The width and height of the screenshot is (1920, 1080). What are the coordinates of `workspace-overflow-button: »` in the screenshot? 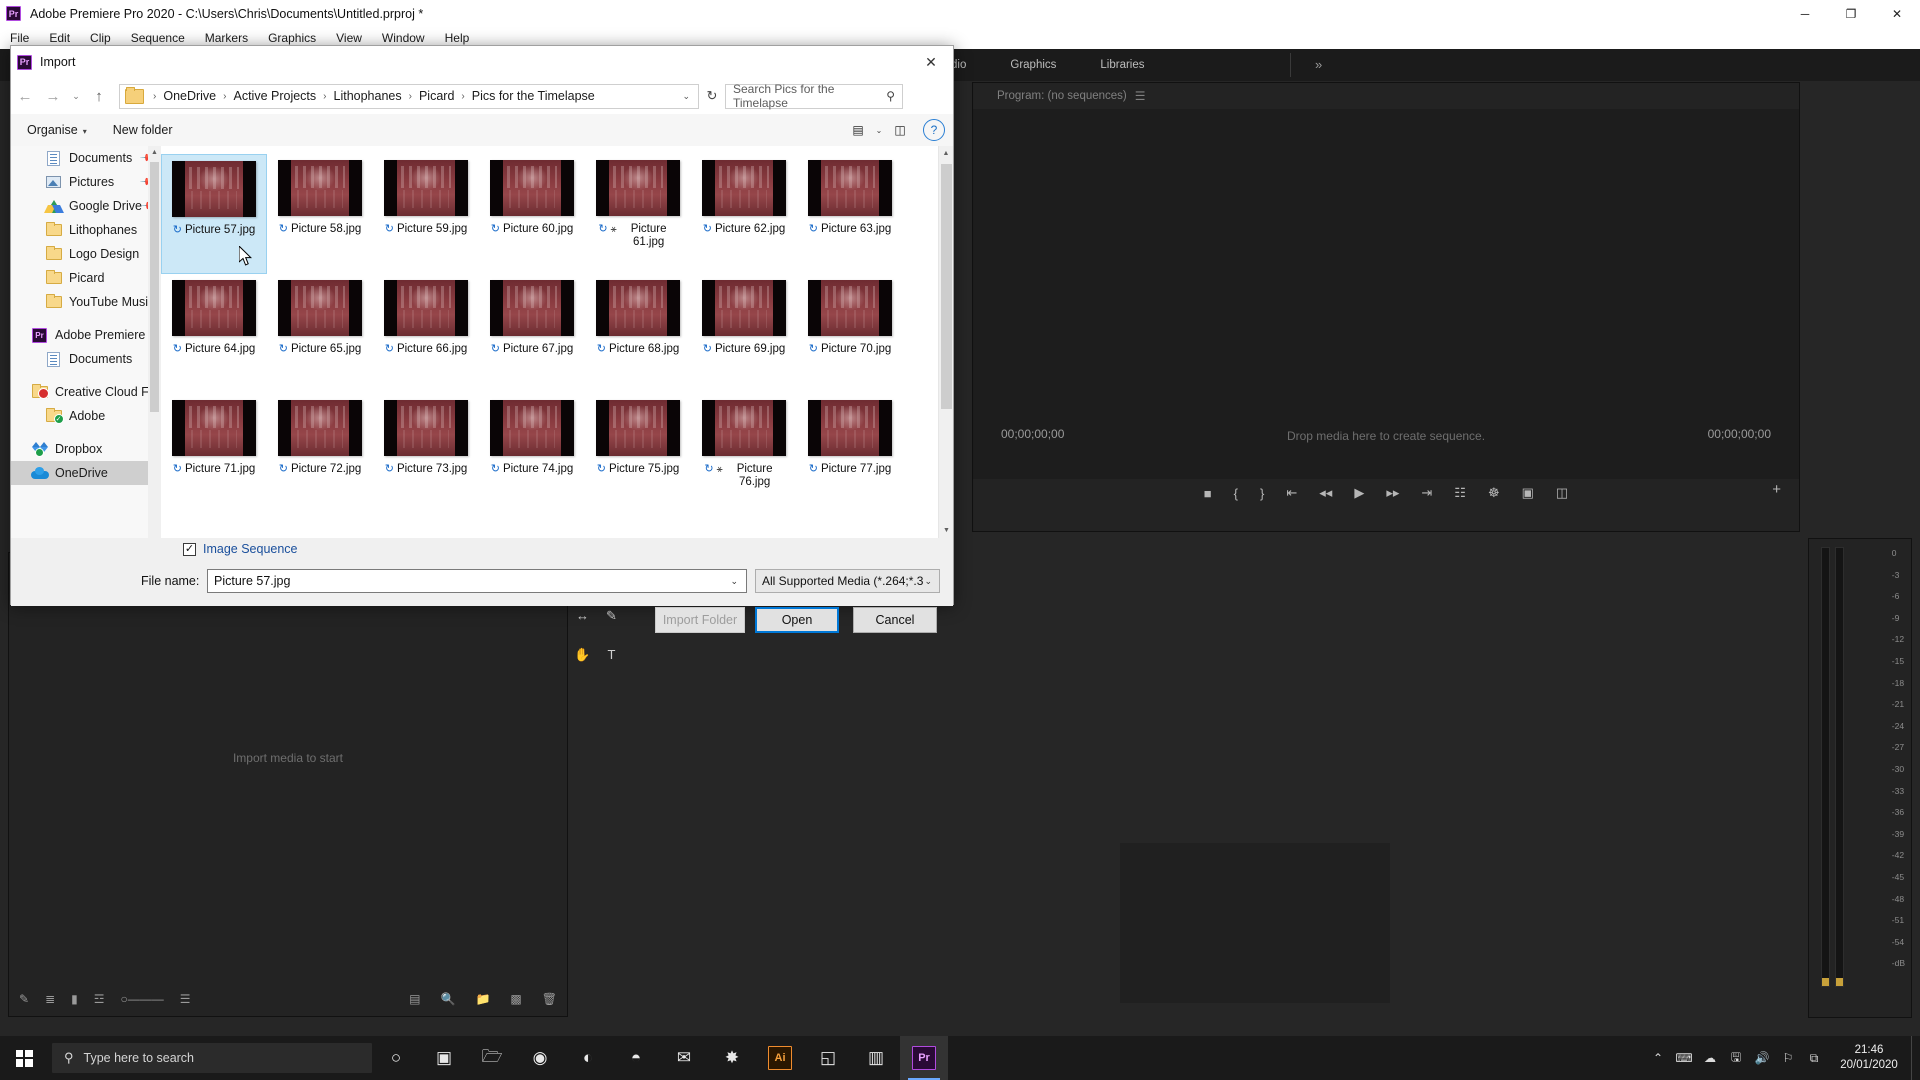 It's located at (1318, 65).